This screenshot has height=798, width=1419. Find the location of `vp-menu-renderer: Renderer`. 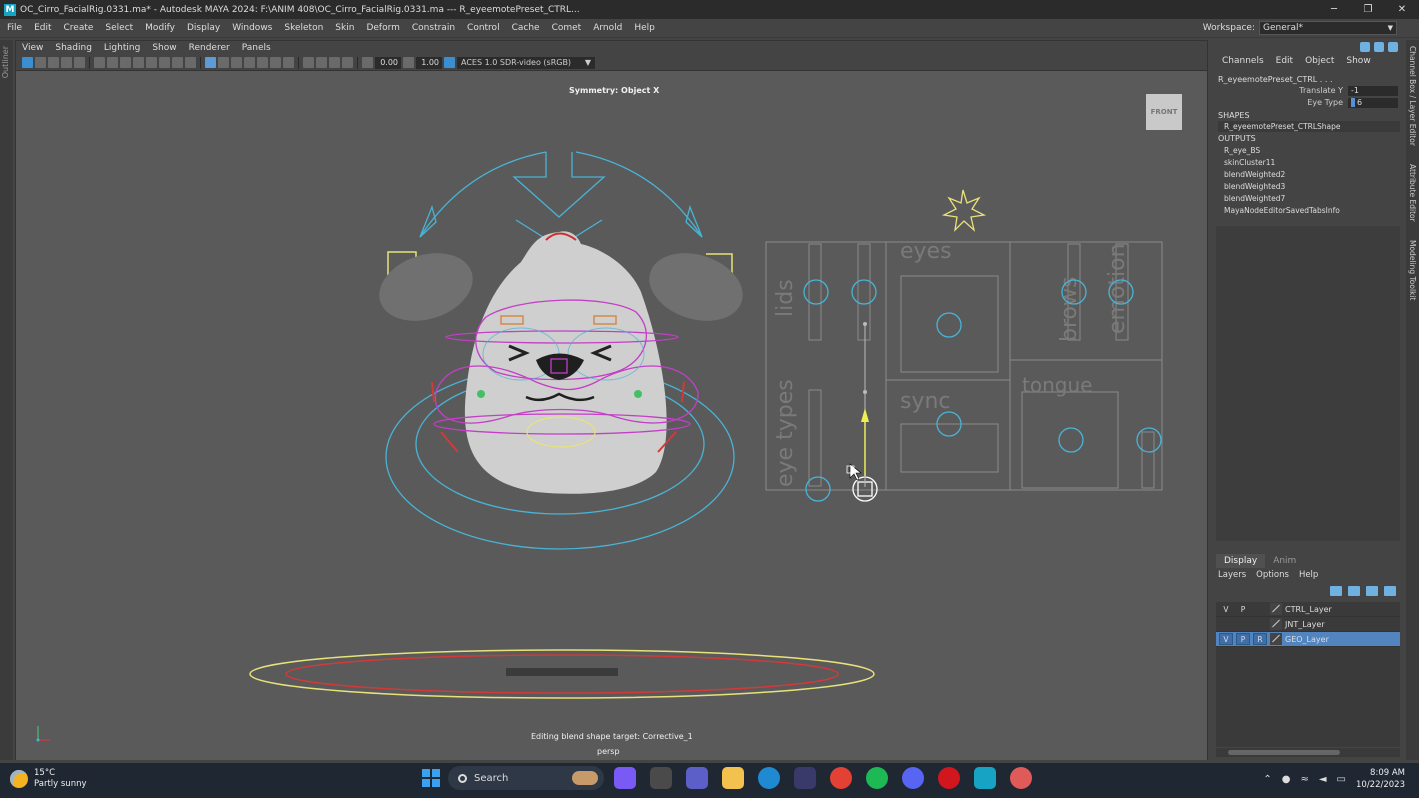

vp-menu-renderer: Renderer is located at coordinates (209, 48).